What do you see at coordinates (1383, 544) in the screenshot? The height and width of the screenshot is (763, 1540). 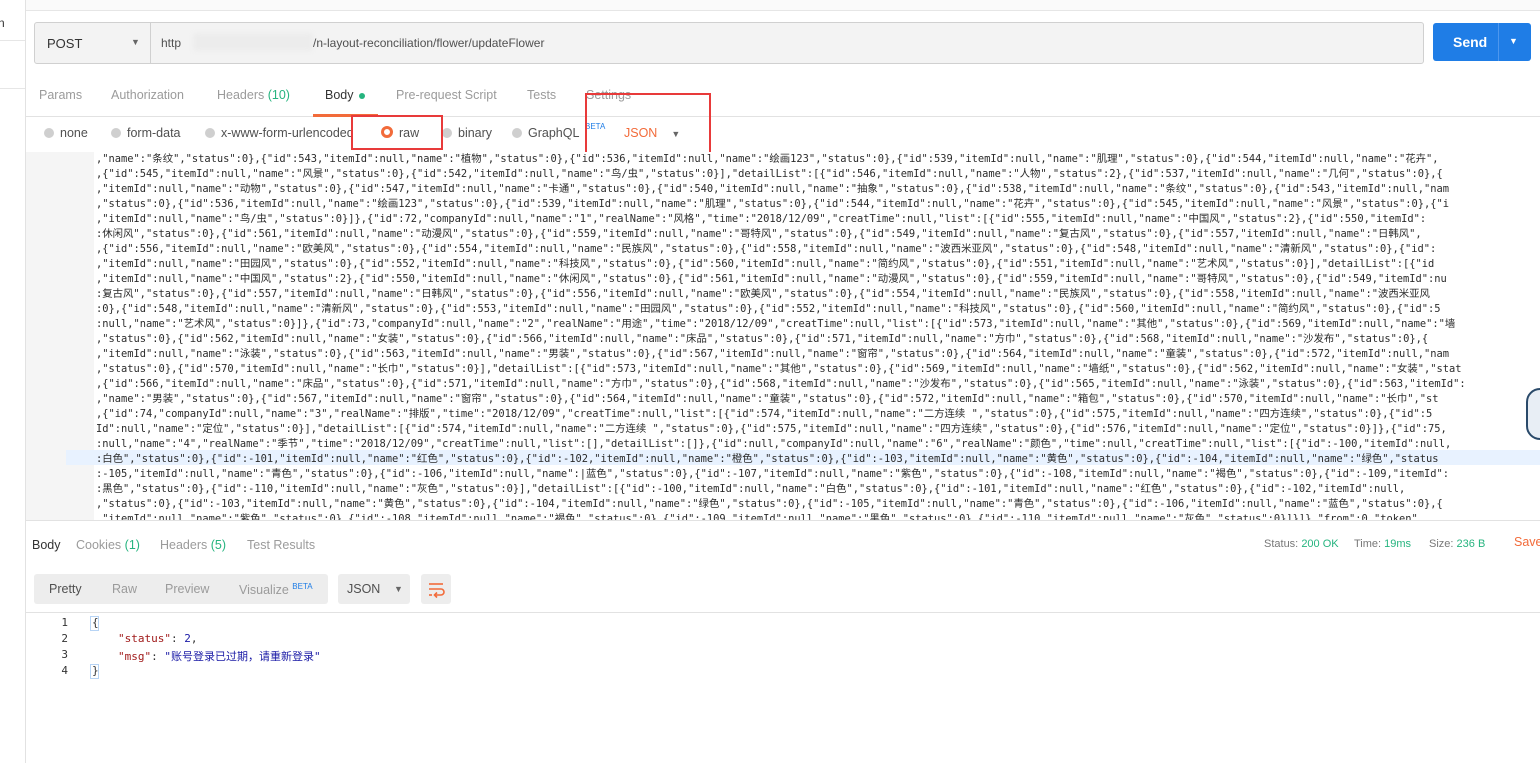 I see `response-time: Time: 19ms` at bounding box center [1383, 544].